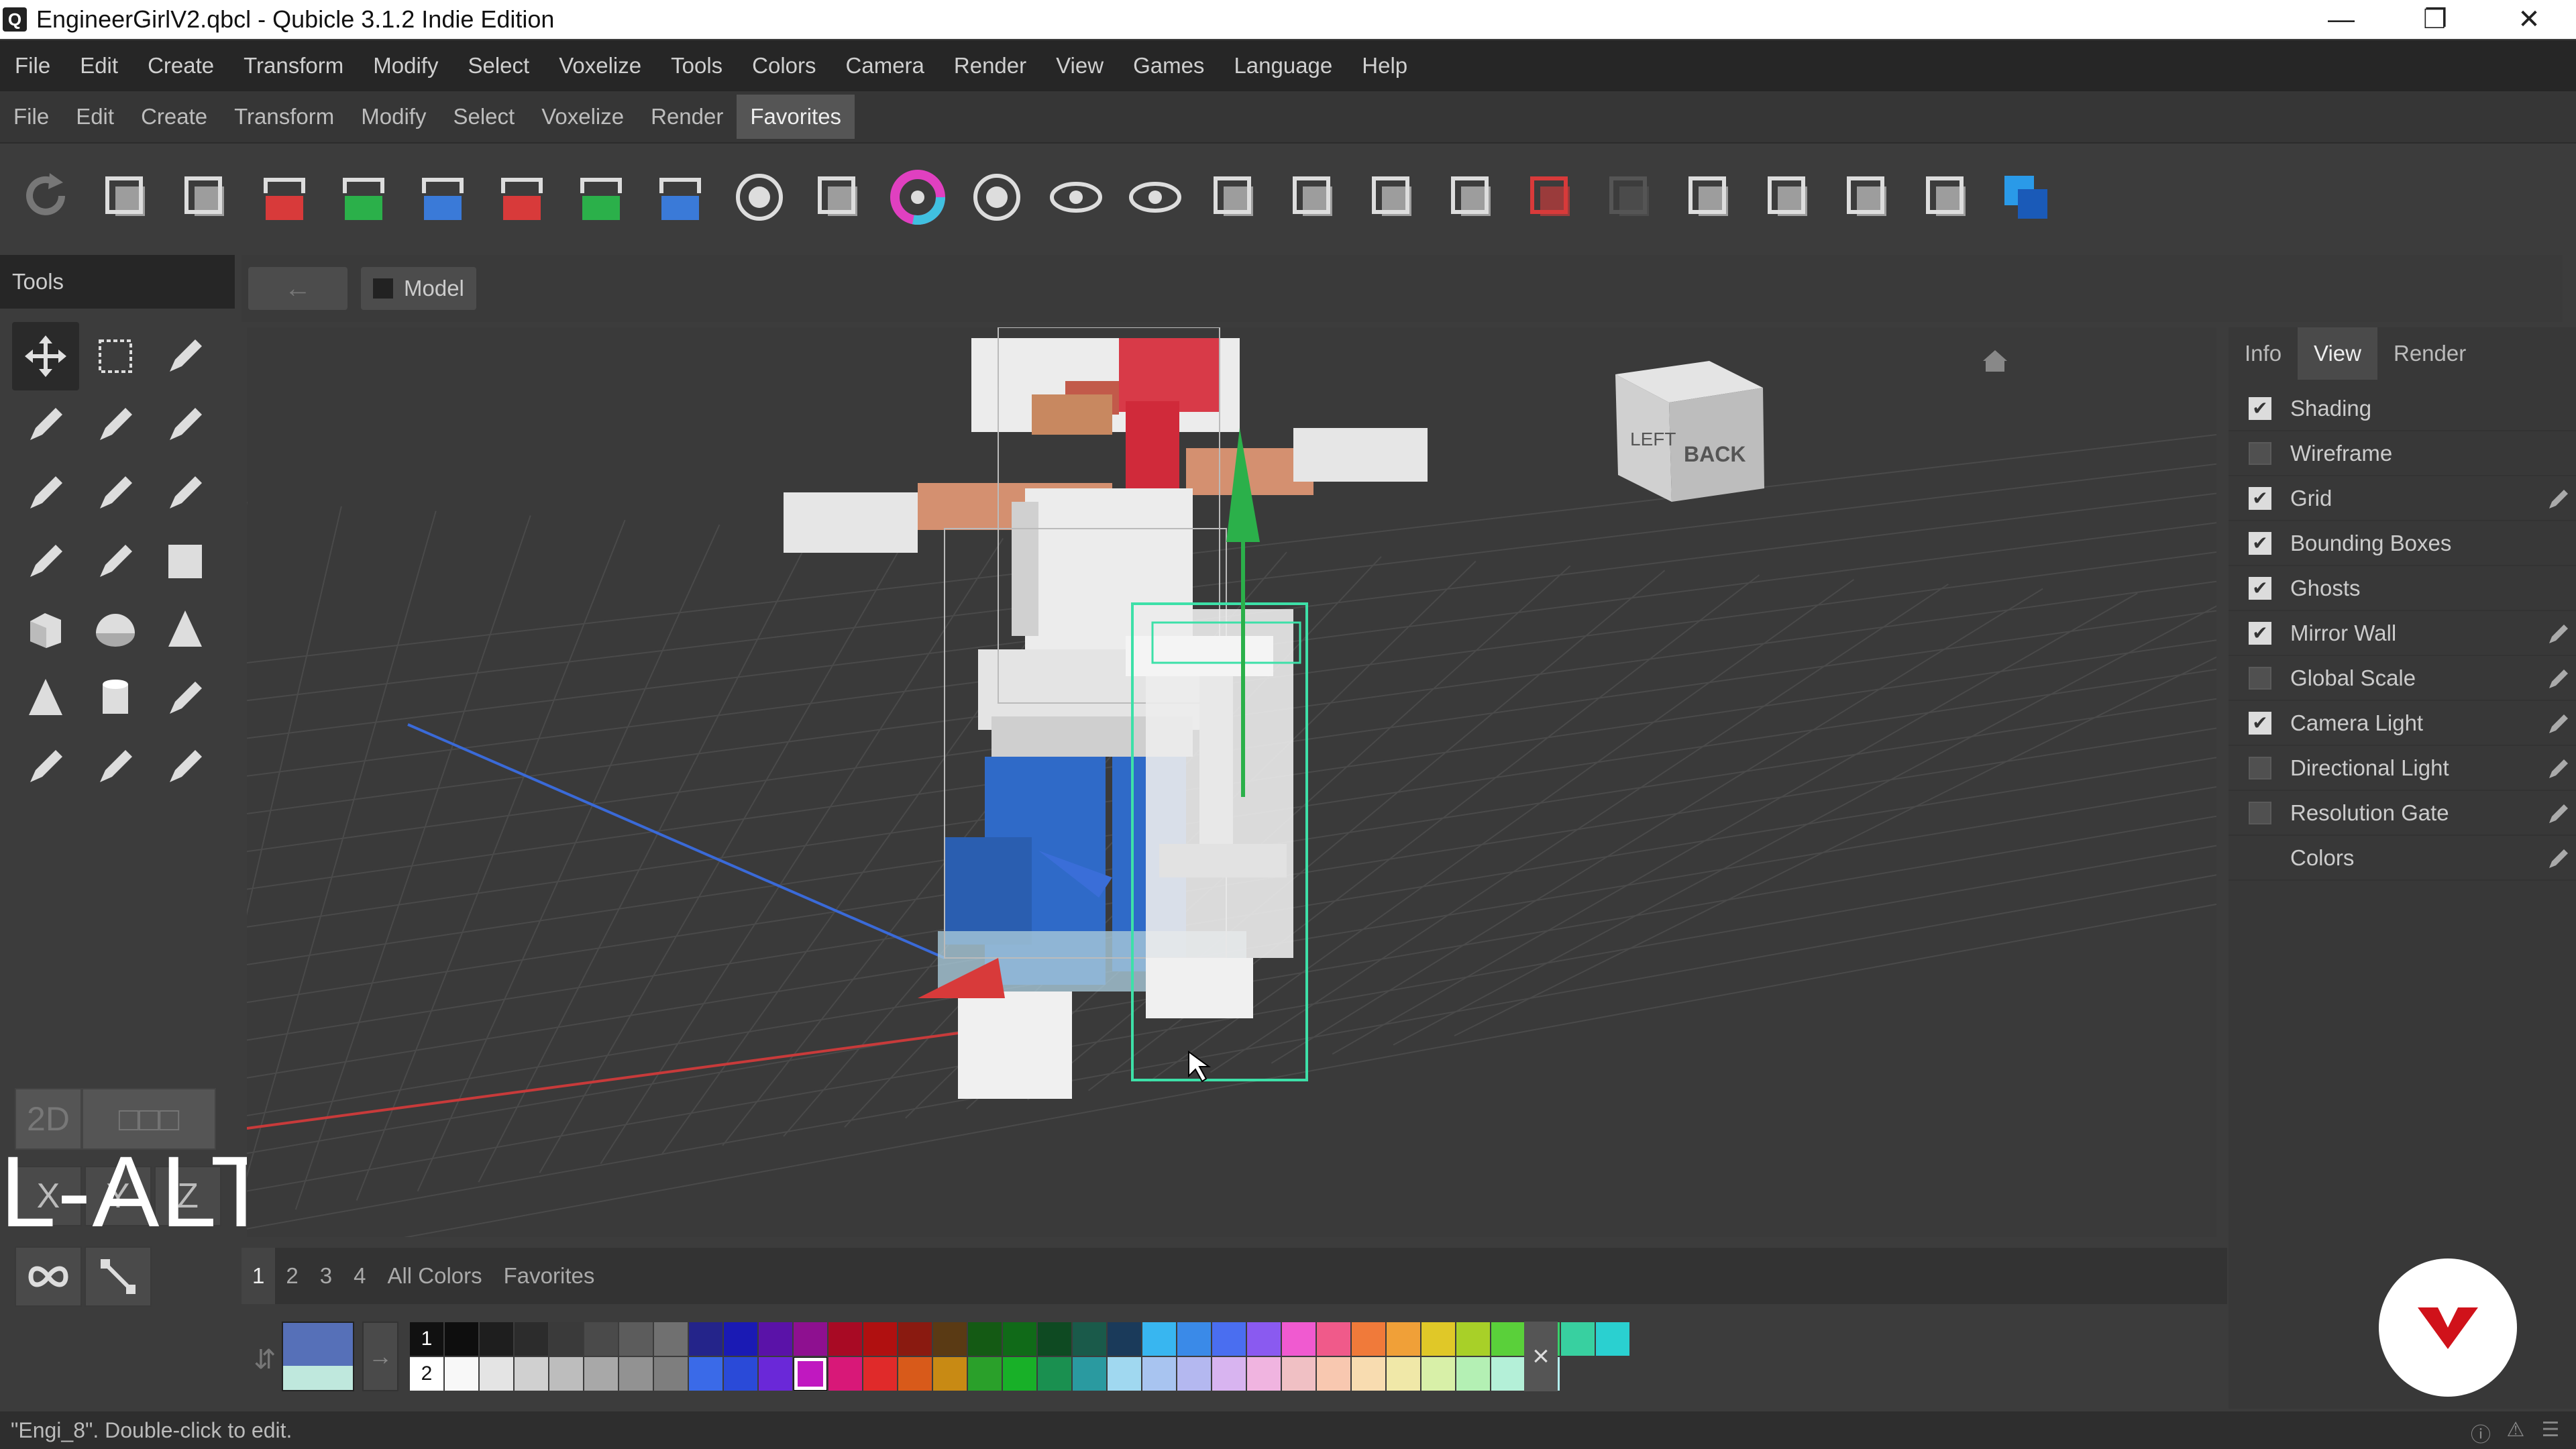 The width and height of the screenshot is (2576, 1449). I want to click on menu-create: Create, so click(181, 65).